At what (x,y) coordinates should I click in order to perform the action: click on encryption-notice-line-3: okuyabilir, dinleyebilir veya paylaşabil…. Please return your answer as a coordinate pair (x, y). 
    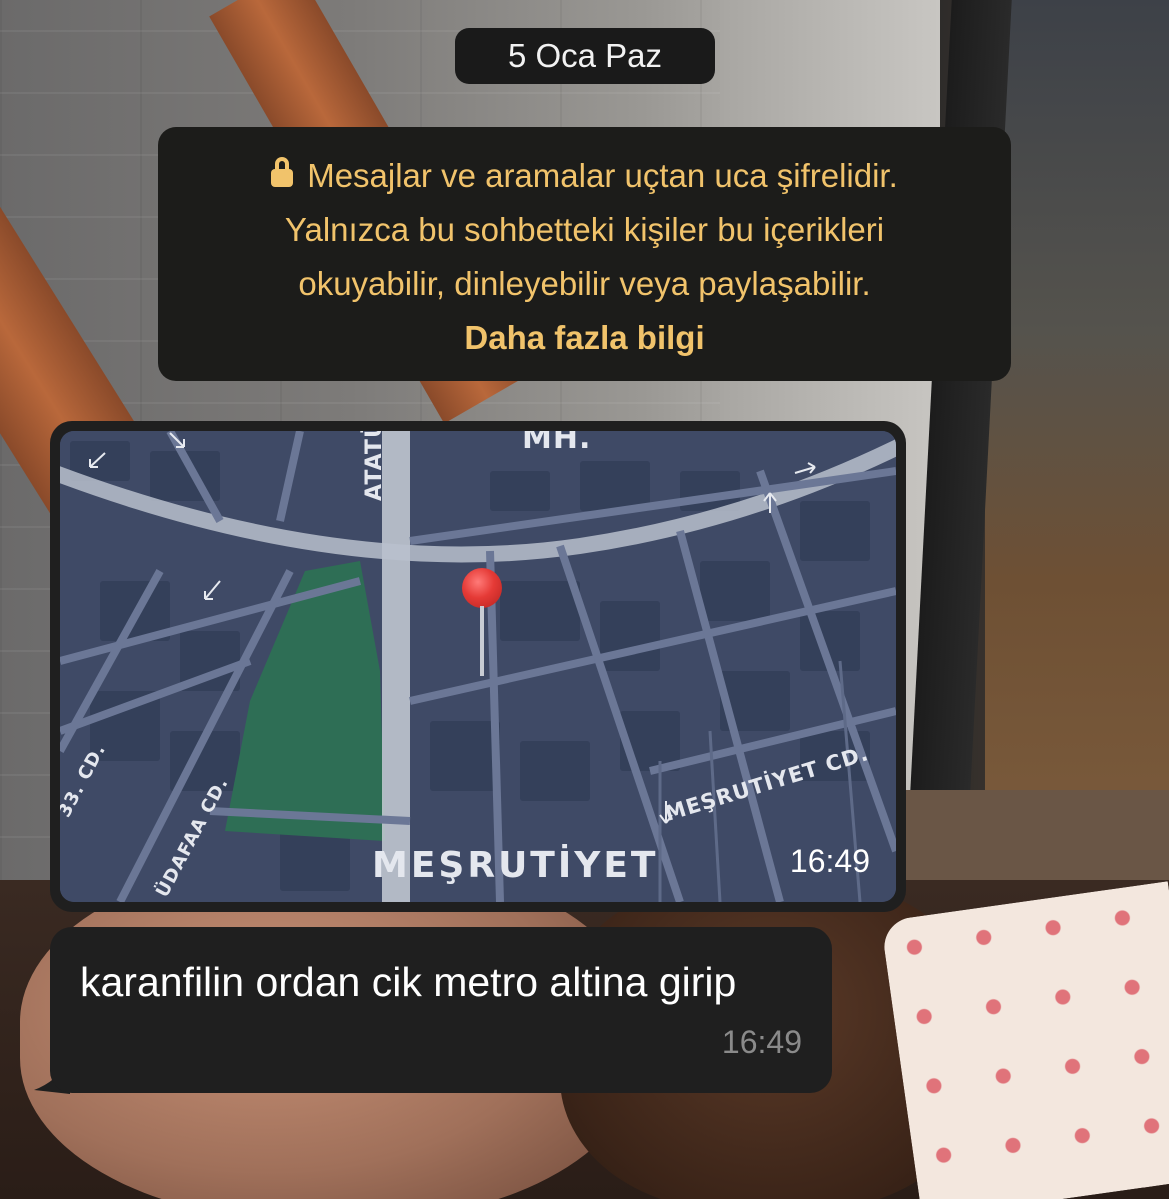
    Looking at the image, I should click on (584, 283).